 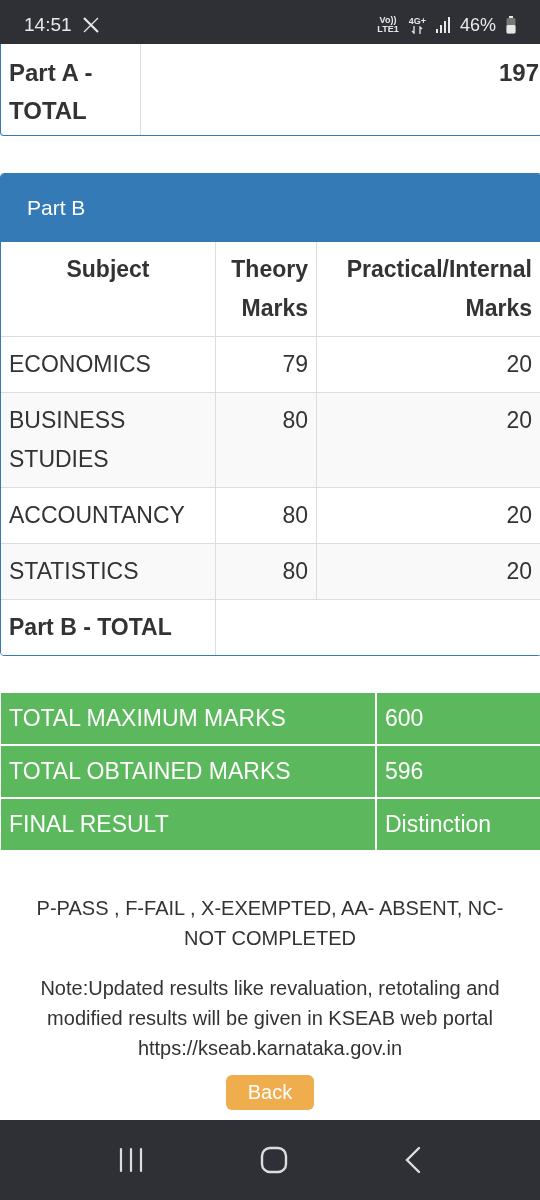 What do you see at coordinates (108, 365) in the screenshot?
I see `table-cell: ECONOMICS` at bounding box center [108, 365].